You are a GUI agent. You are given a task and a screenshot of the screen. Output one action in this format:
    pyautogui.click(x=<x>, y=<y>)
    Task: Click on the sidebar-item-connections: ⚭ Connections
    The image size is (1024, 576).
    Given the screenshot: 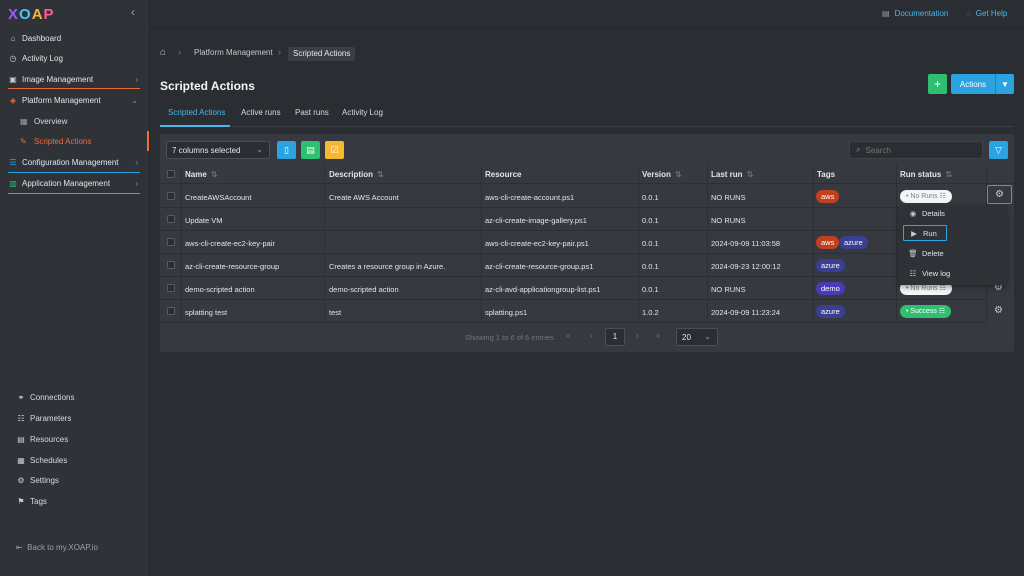 What is the action you would take?
    pyautogui.click(x=74, y=397)
    